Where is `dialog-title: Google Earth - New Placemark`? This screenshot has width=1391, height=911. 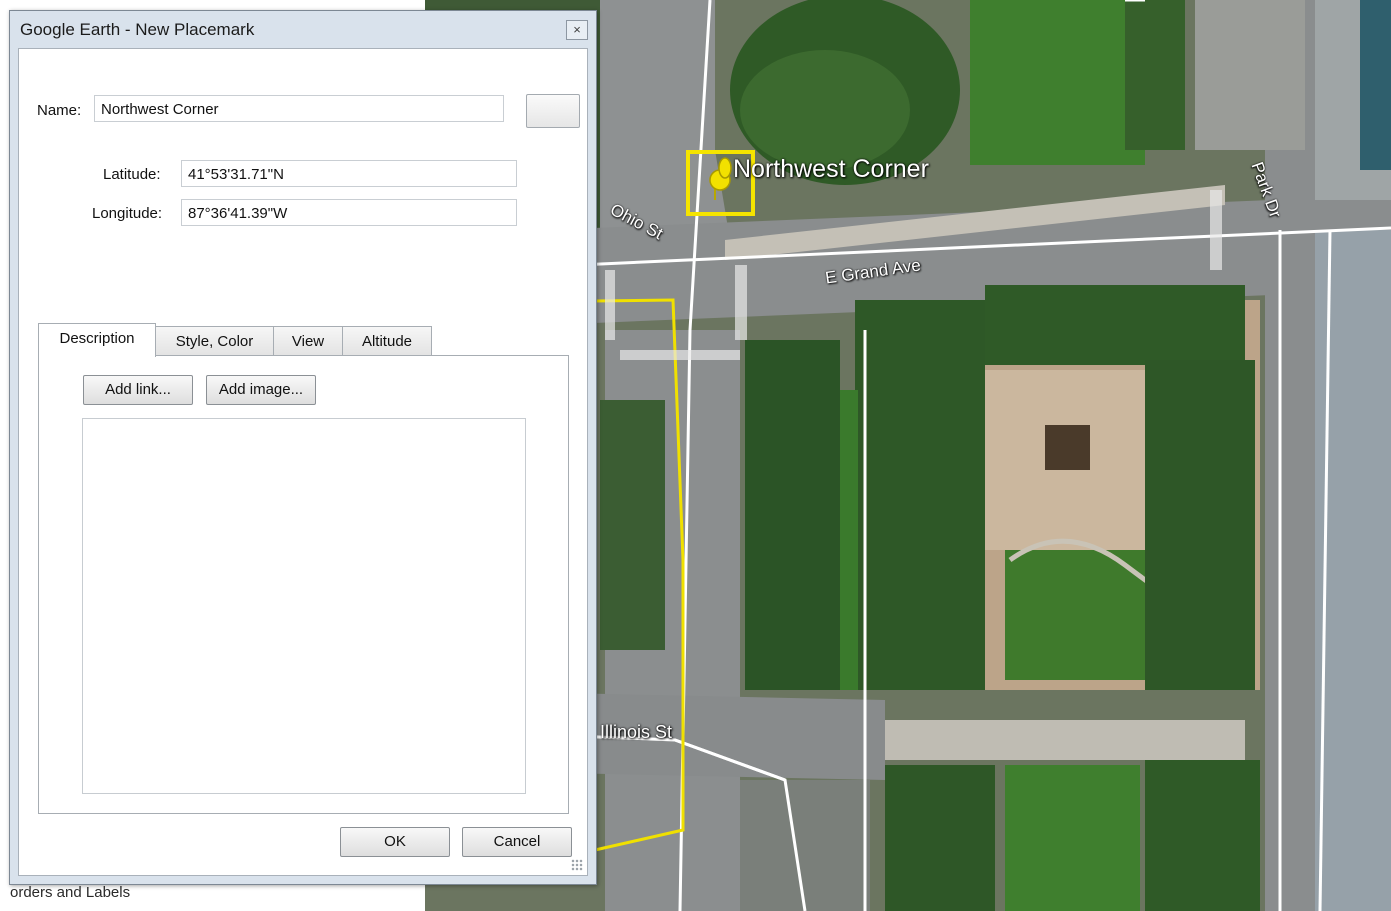 dialog-title: Google Earth - New Placemark is located at coordinates (137, 29).